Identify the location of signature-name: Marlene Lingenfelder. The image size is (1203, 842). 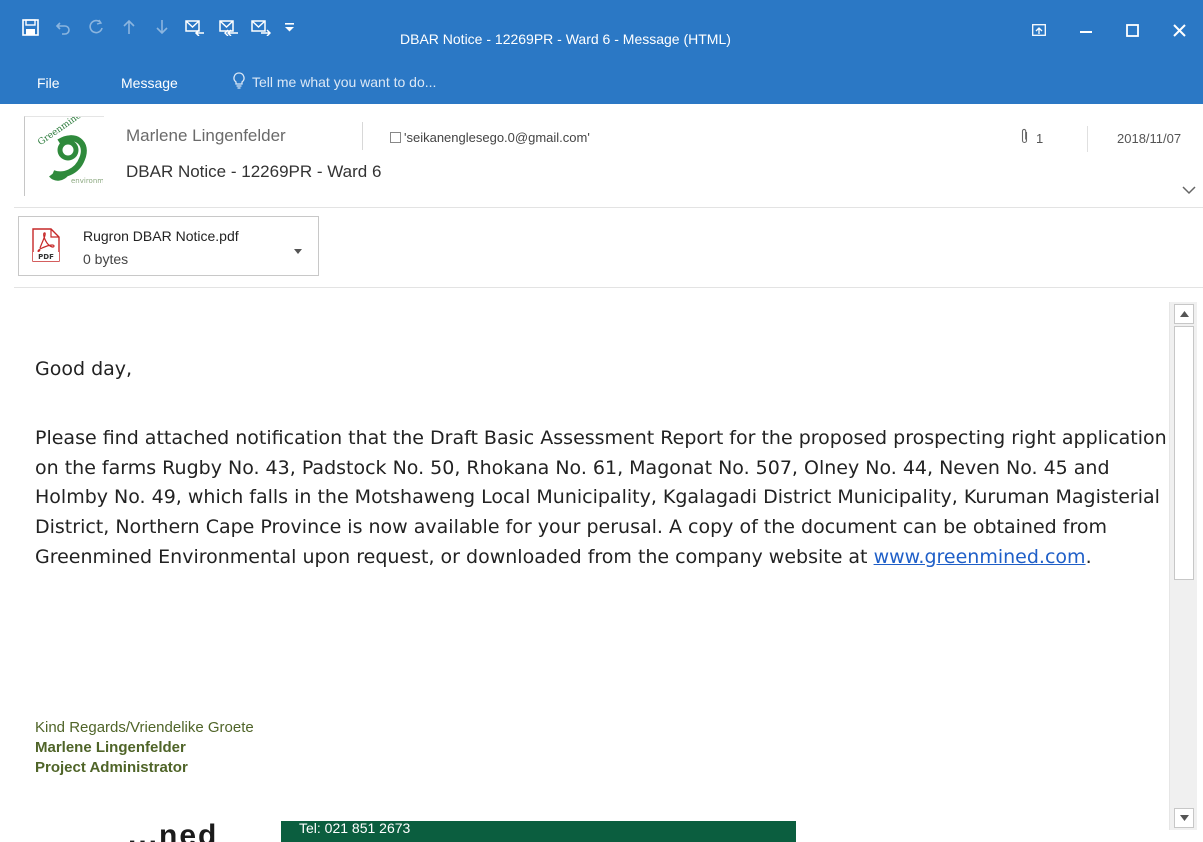
(110, 747).